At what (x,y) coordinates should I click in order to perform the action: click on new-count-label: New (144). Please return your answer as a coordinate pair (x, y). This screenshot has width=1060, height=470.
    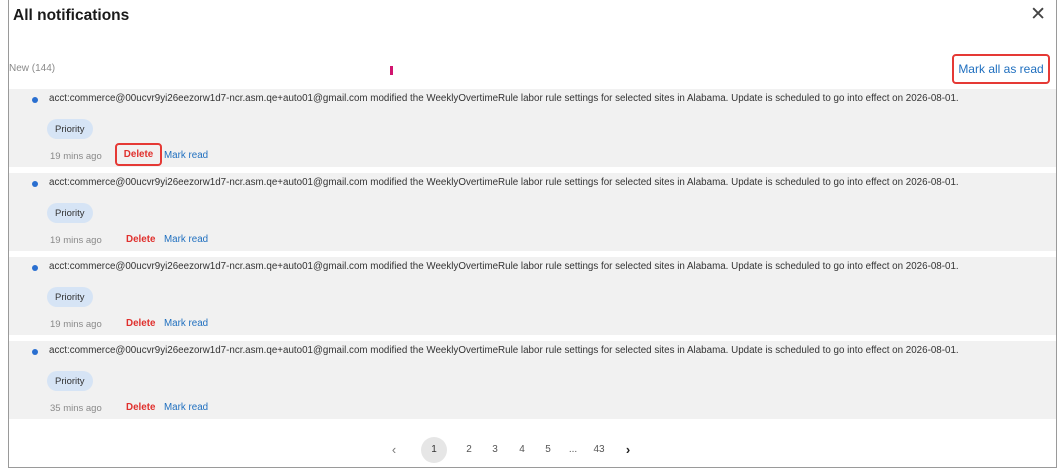
    Looking at the image, I should click on (32, 68).